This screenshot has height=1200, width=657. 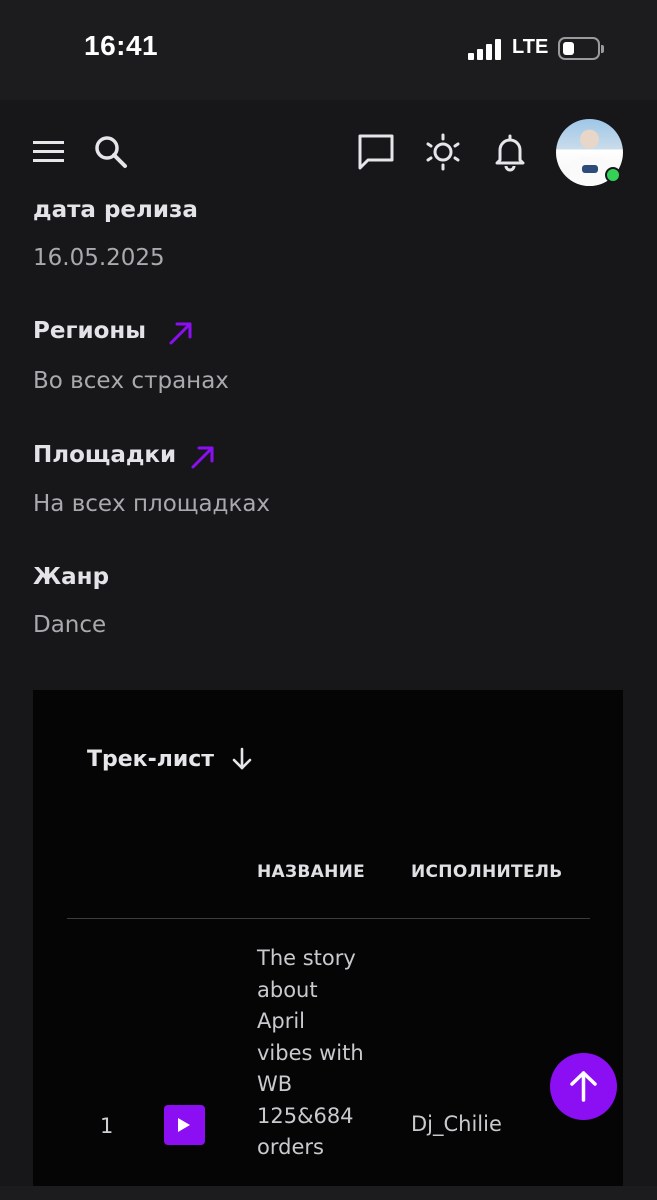 What do you see at coordinates (443, 152) in the screenshot?
I see `brightness-icon` at bounding box center [443, 152].